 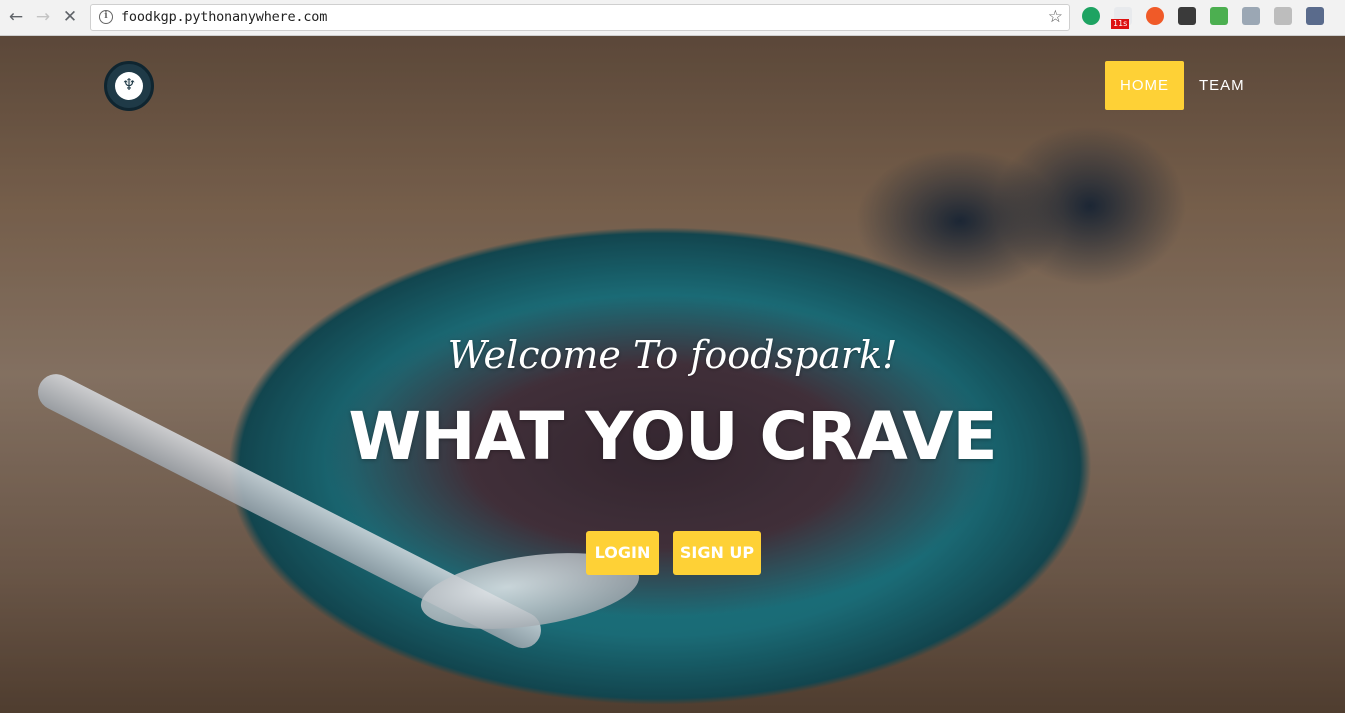 I want to click on logo-inner: ♆, so click(x=129, y=86).